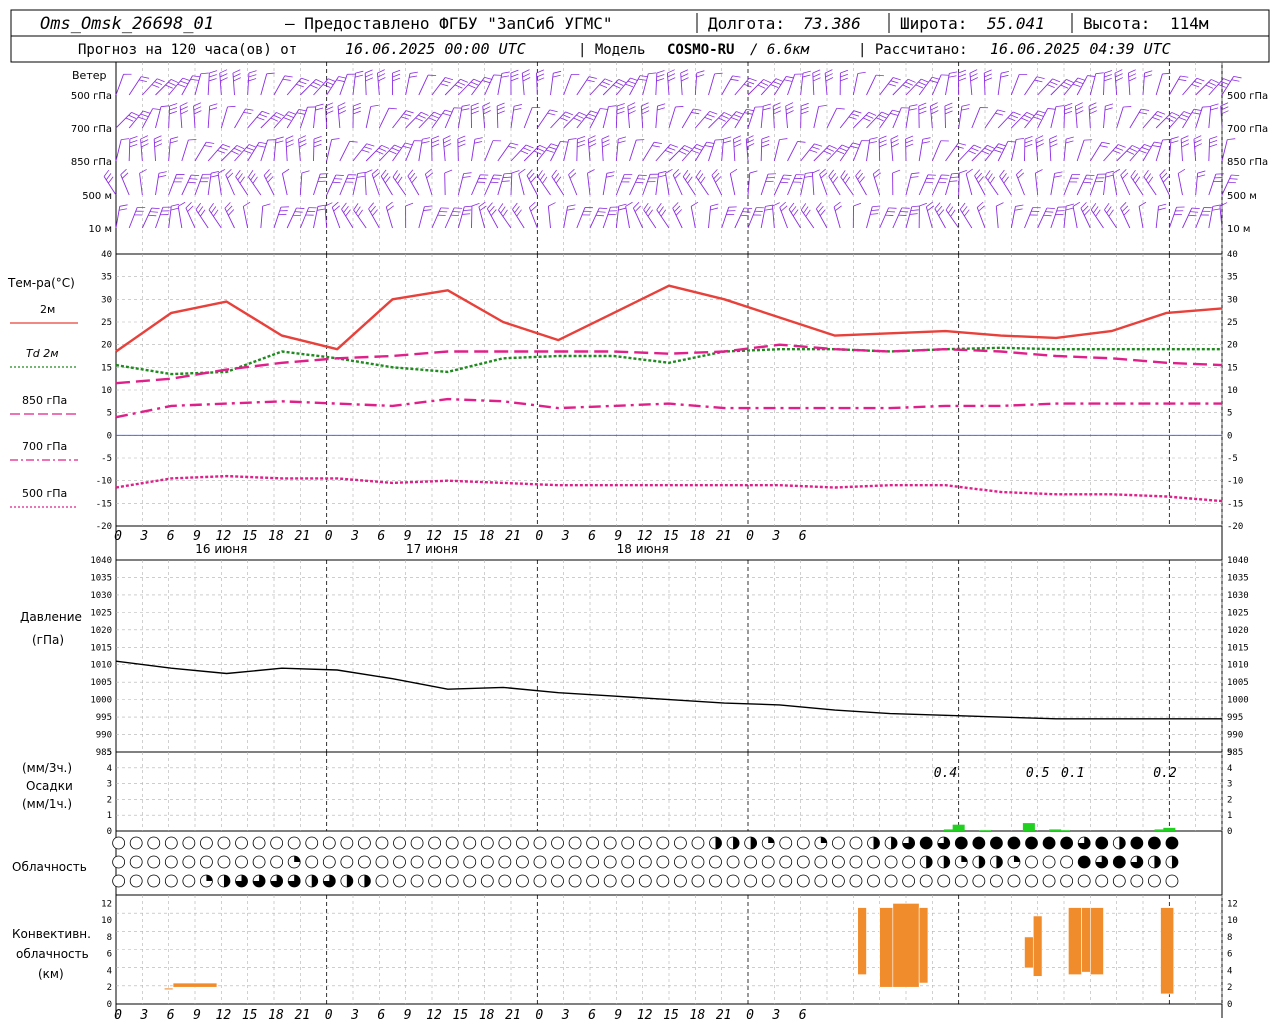 The image size is (1280, 1024). I want to click on day-label: 17 июня, so click(432, 549).